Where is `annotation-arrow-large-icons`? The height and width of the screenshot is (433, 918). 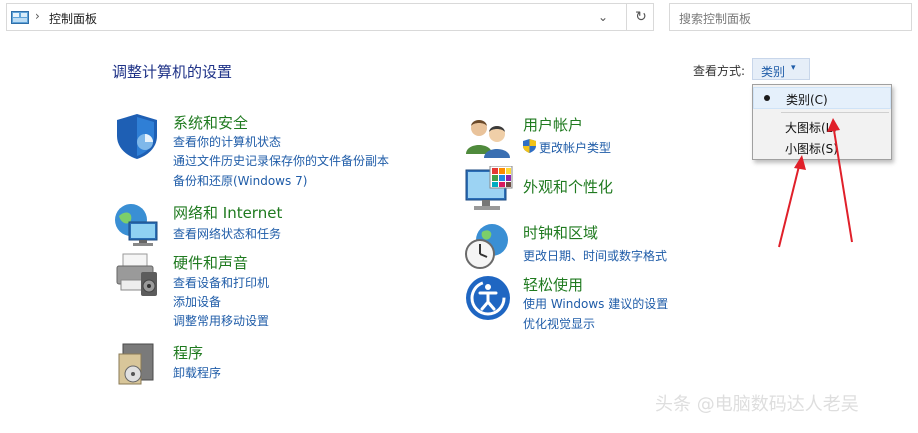 annotation-arrow-large-icons is located at coordinates (840, 180).